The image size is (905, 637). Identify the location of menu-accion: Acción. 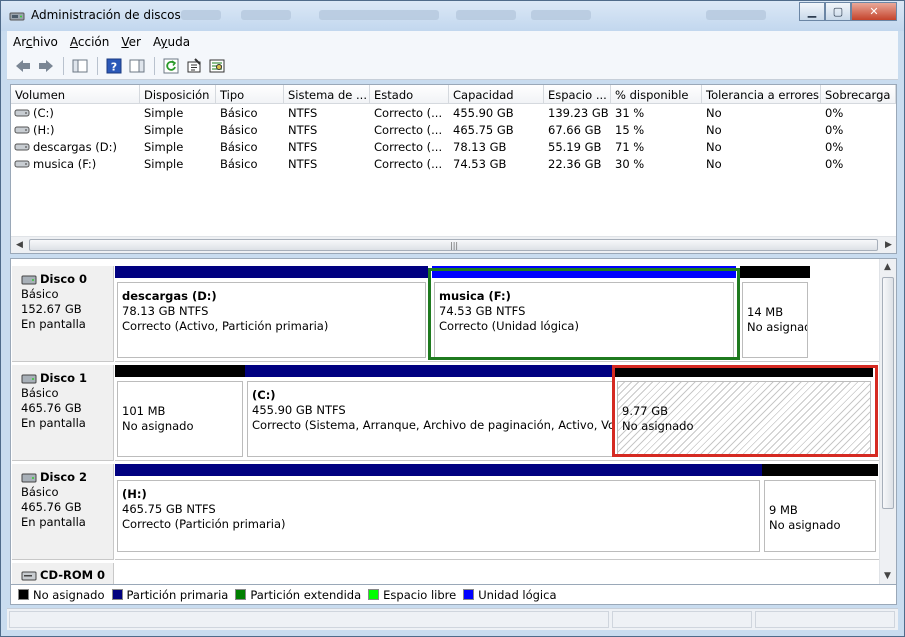
(89, 42).